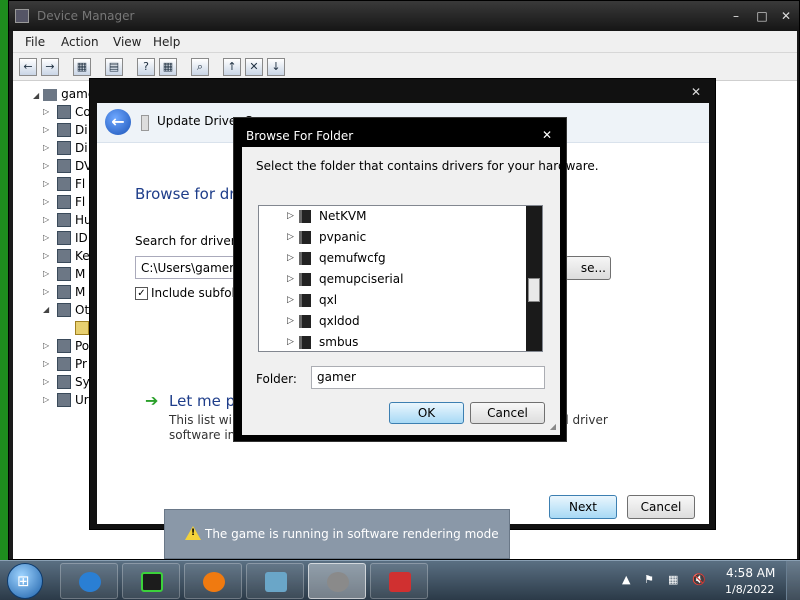 The image size is (800, 600). I want to click on folder-label: Folder:, so click(276, 379).